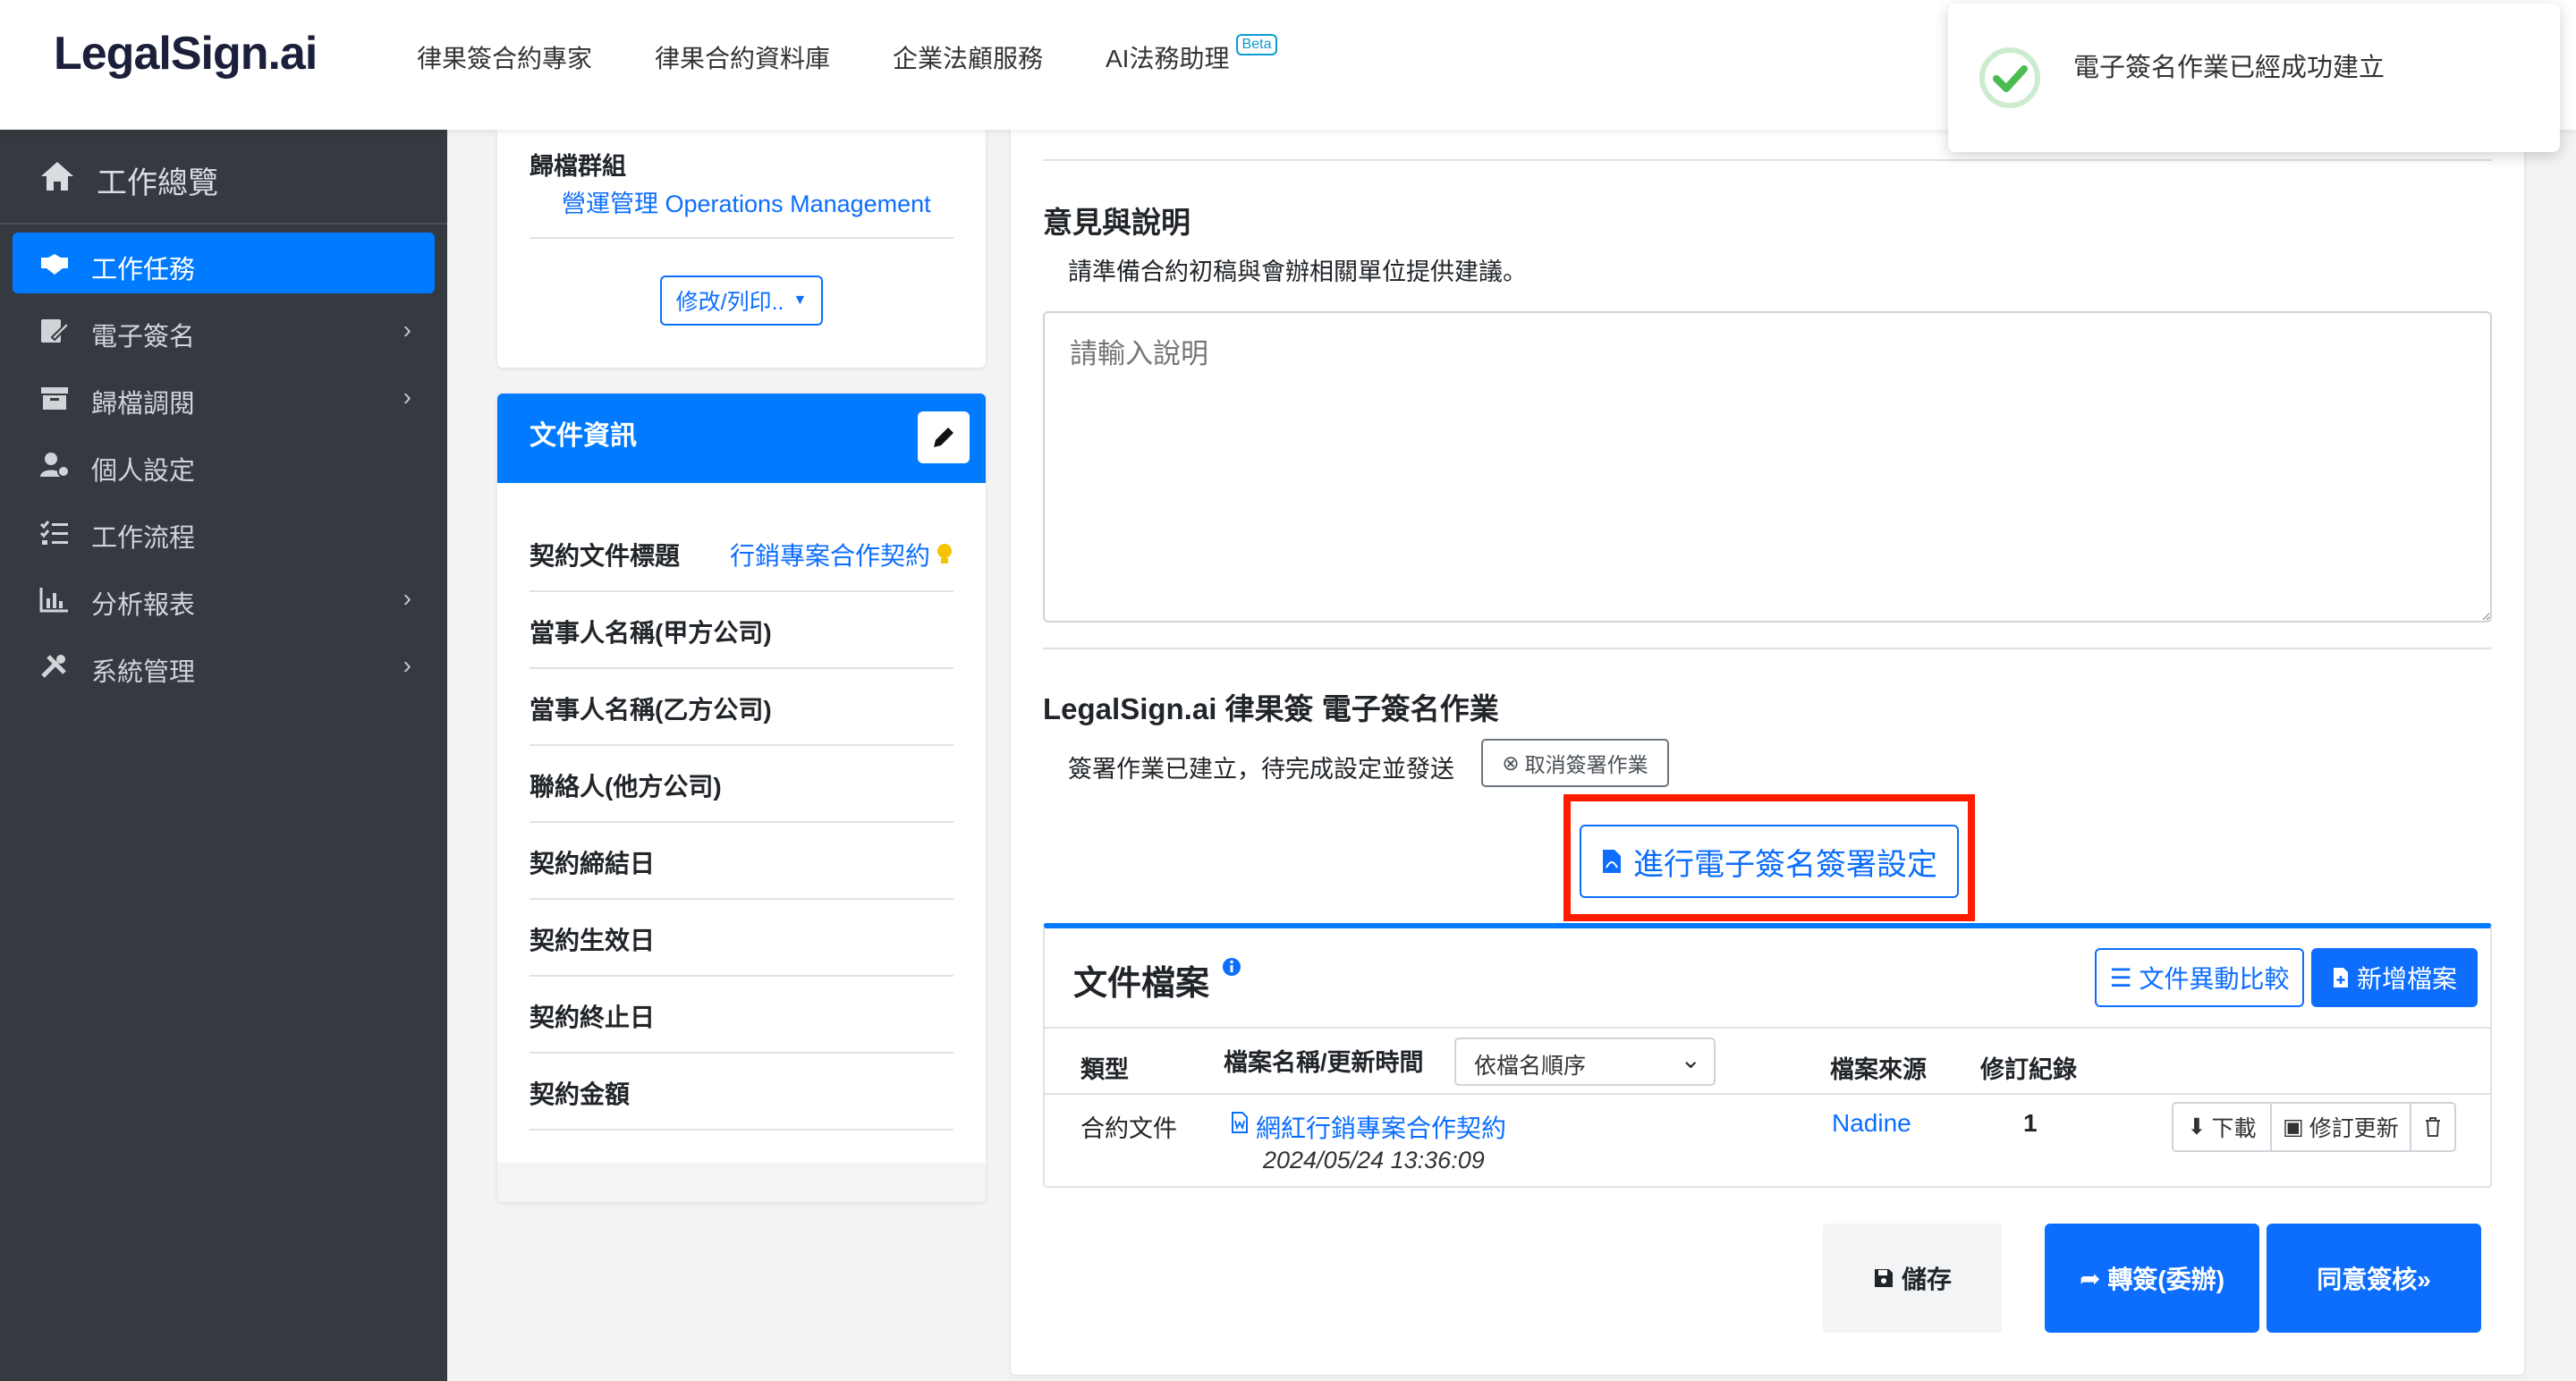 This screenshot has height=1381, width=2576. Describe the element at coordinates (2090, 1278) in the screenshot. I see `share-icon: ➦` at that location.